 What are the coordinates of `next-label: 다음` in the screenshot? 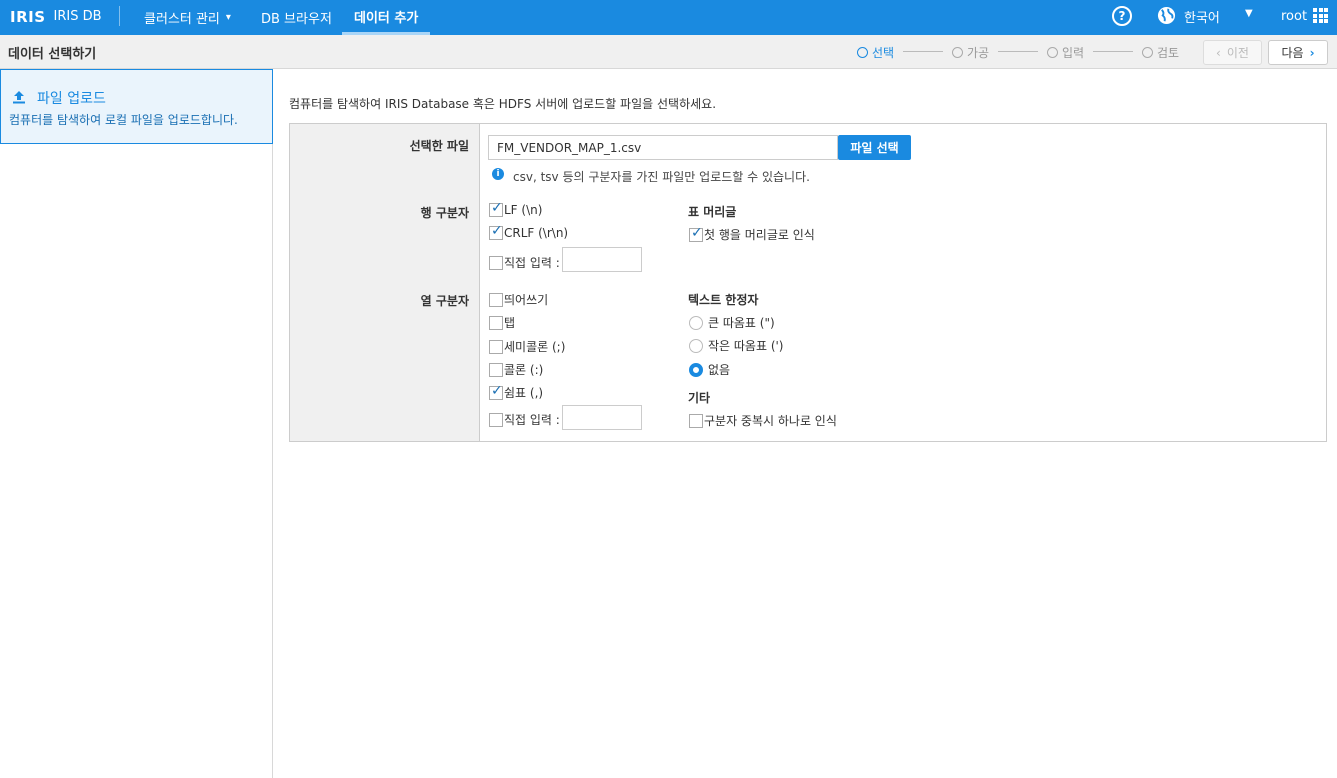 It's located at (1292, 53).